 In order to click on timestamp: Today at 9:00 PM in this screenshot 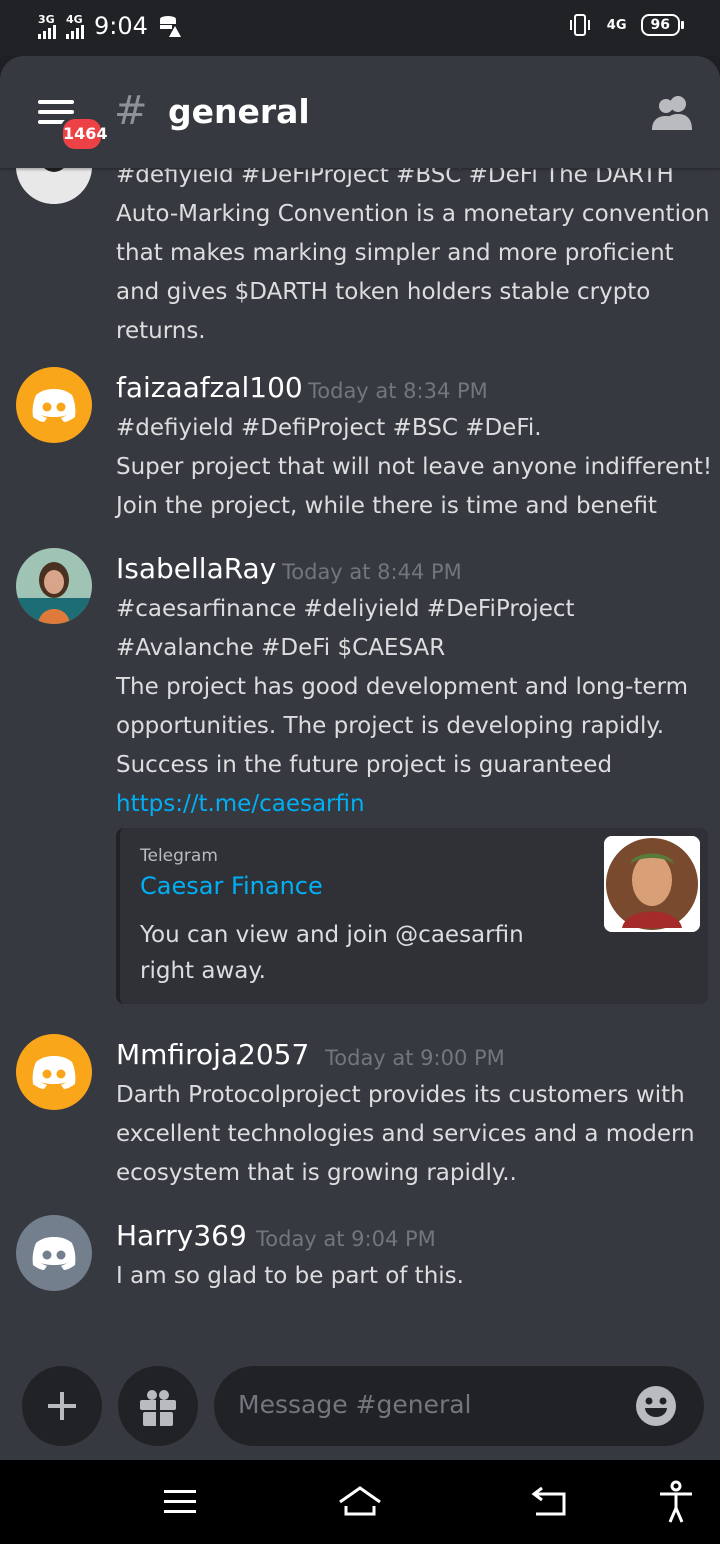, I will do `click(415, 1058)`.